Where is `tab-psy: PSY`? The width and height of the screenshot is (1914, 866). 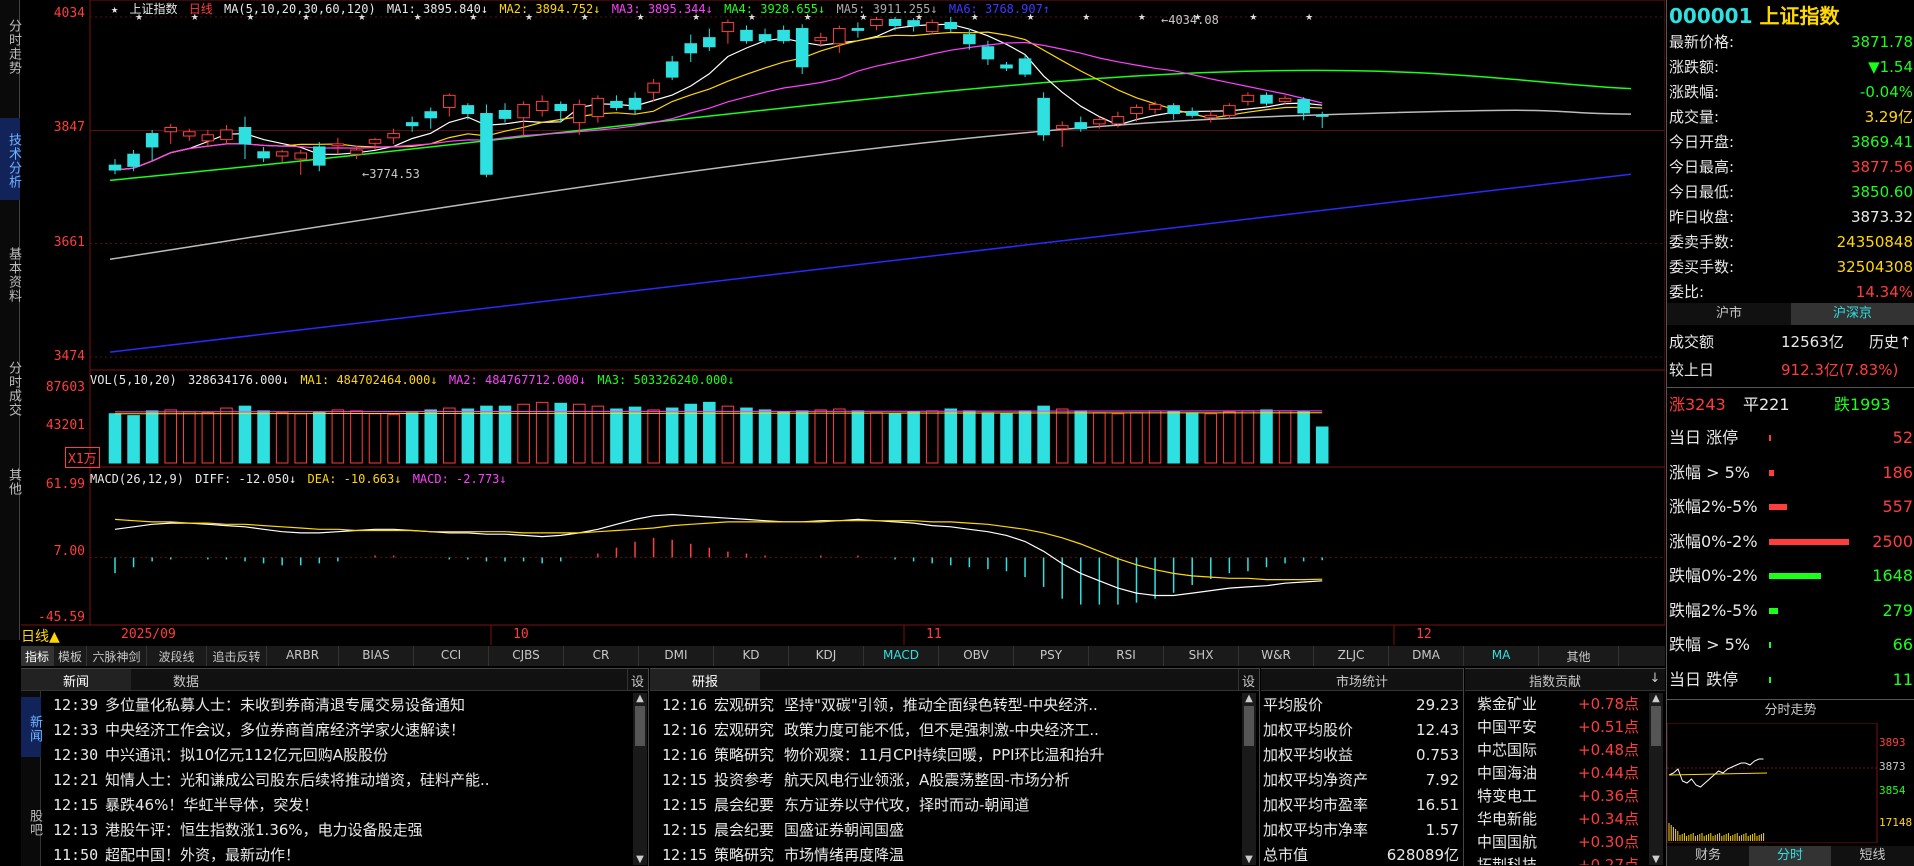 tab-psy: PSY is located at coordinates (1051, 656).